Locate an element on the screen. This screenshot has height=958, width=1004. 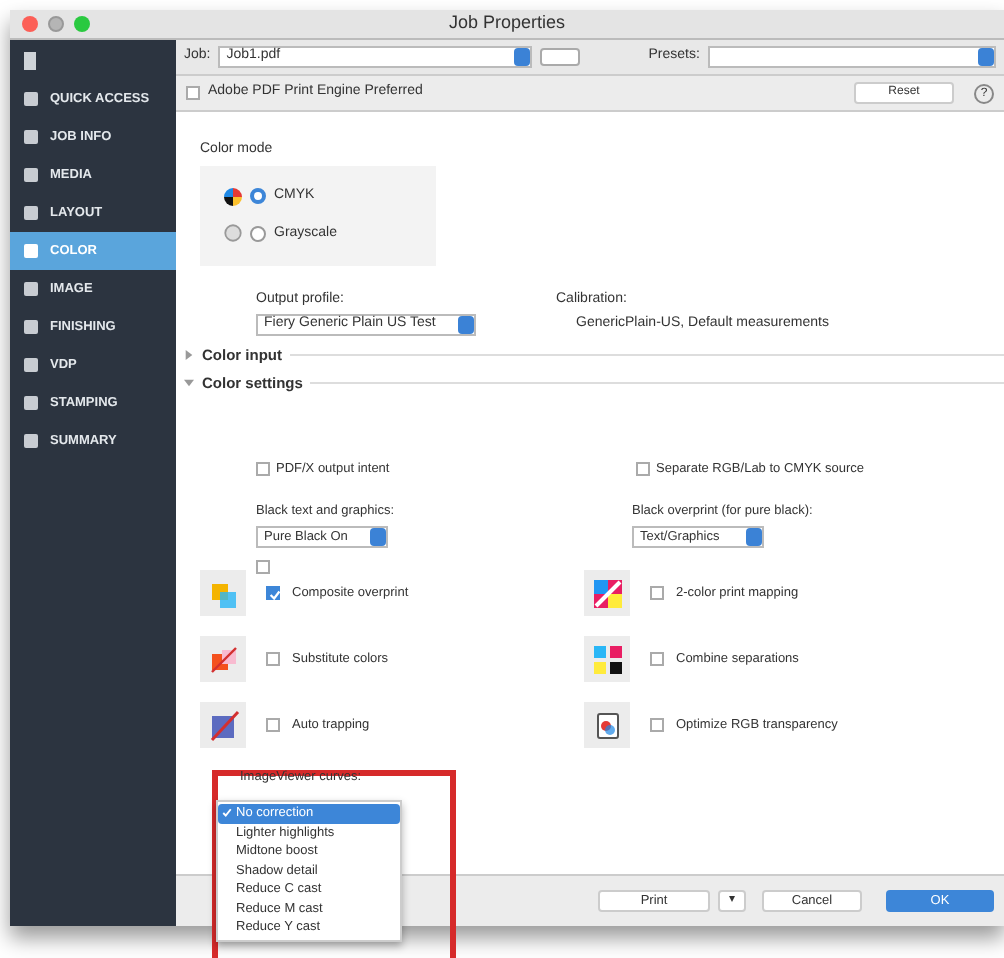
navigation-buttons is located at coordinates (560, 57).